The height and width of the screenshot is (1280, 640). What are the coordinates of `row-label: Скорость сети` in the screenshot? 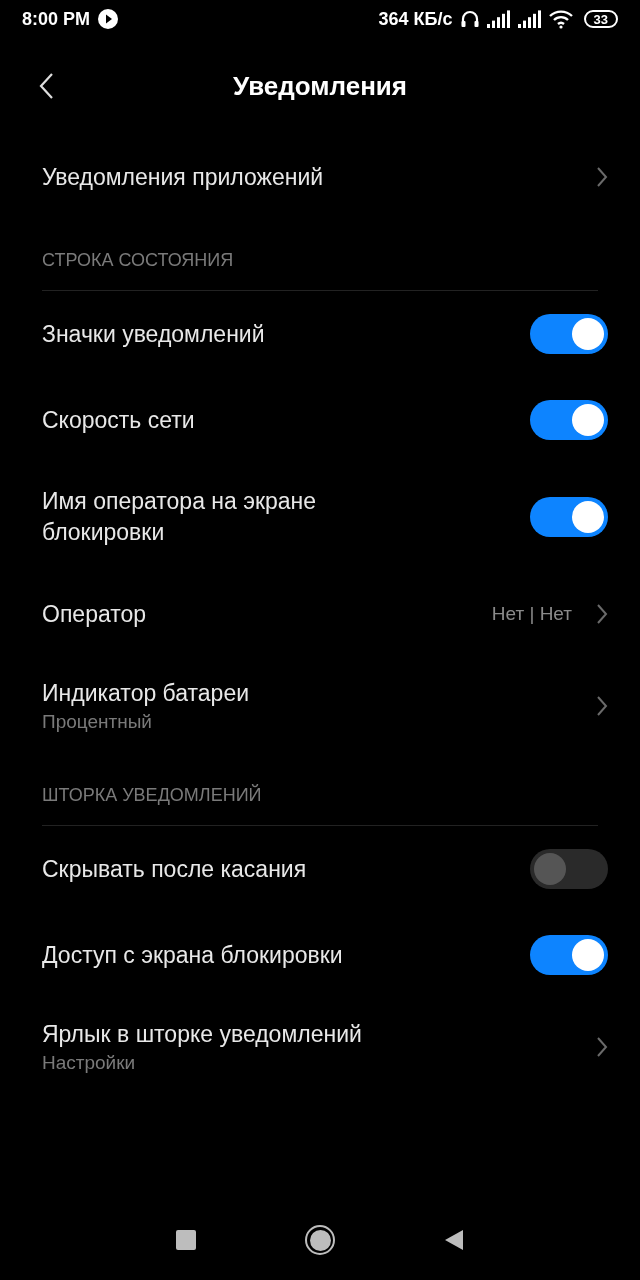 It's located at (118, 420).